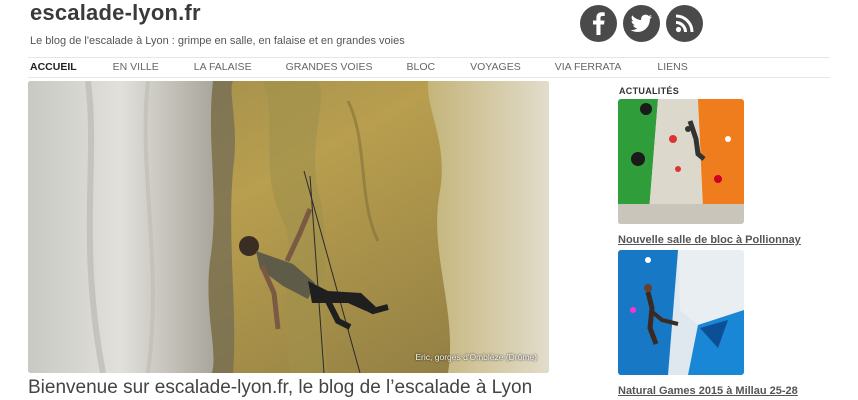 The image size is (858, 400). I want to click on post-thumbnail-pollionnay, so click(681, 161).